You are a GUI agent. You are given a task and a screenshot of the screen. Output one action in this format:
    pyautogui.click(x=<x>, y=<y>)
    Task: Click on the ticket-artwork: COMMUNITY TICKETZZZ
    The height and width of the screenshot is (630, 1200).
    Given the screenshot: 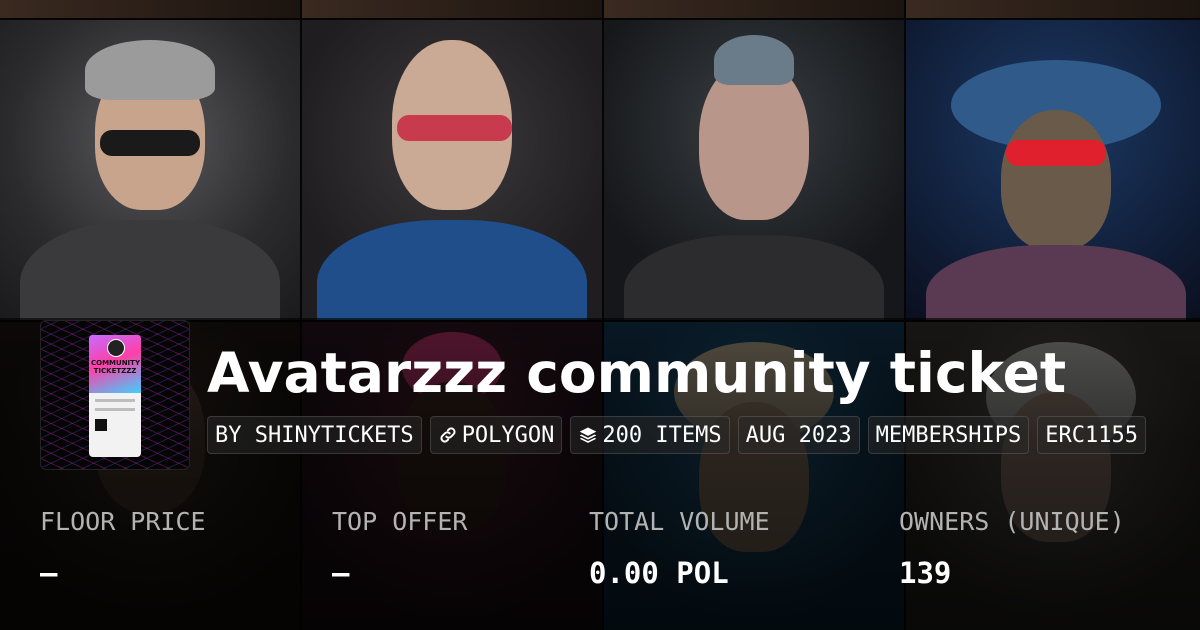 What is the action you would take?
    pyautogui.click(x=115, y=396)
    